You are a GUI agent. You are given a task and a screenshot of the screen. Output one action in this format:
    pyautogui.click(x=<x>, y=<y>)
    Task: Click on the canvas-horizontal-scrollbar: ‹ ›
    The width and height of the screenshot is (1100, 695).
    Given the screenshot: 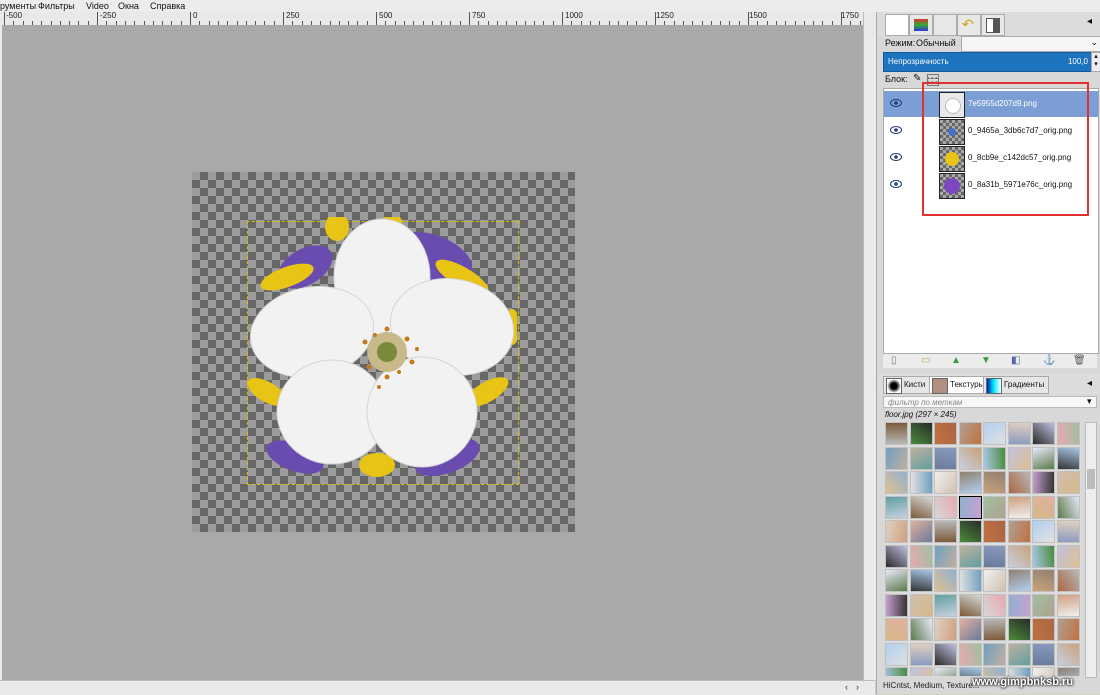 What is the action you would take?
    pyautogui.click(x=437, y=687)
    